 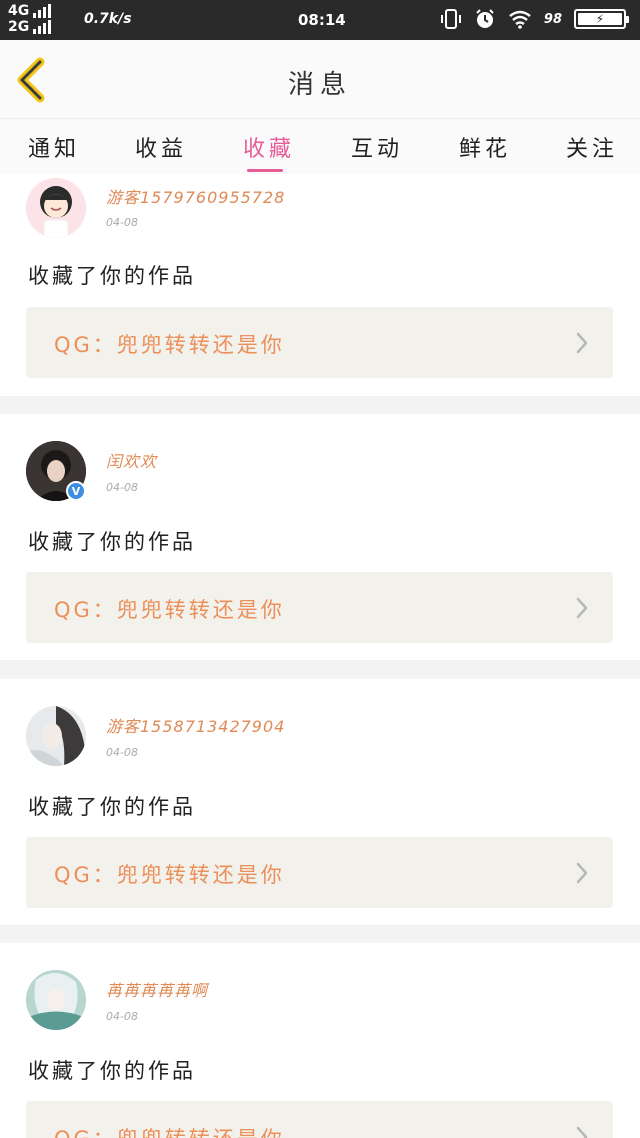 I want to click on battery-icon: ⚡, so click(x=601, y=19).